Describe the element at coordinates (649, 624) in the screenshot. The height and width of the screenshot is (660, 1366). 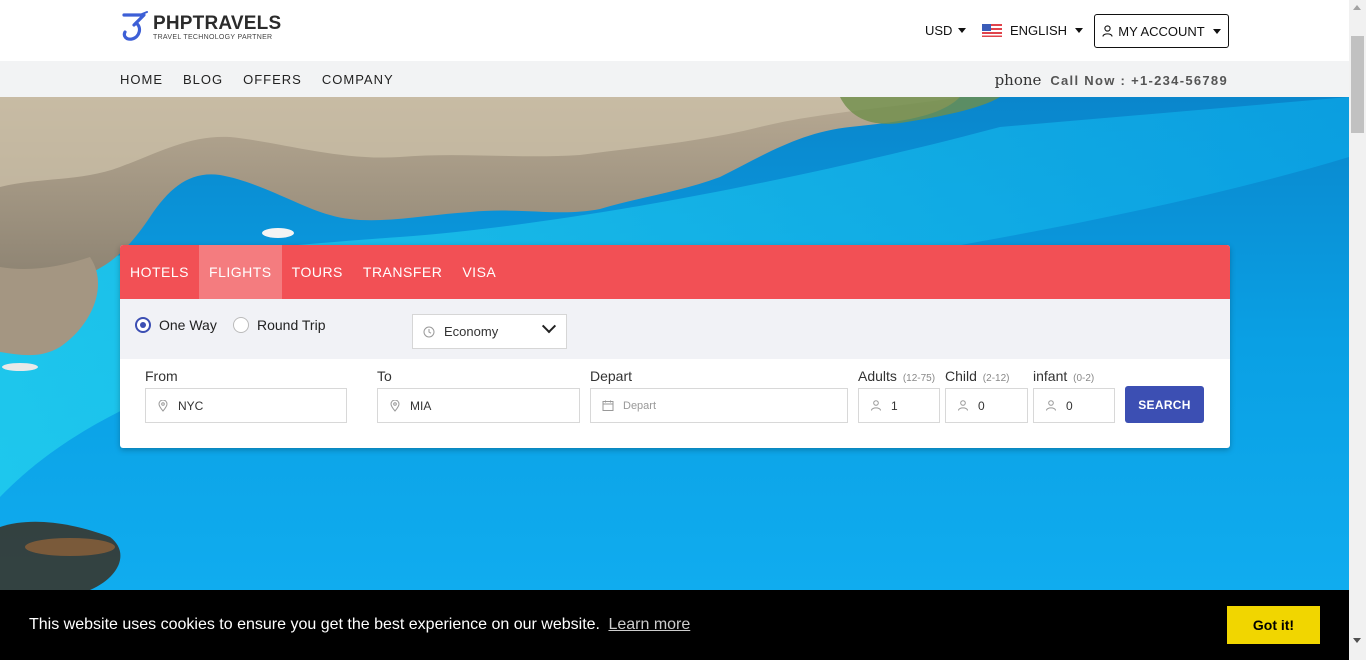
I see `learn-more-link: Learn more` at that location.